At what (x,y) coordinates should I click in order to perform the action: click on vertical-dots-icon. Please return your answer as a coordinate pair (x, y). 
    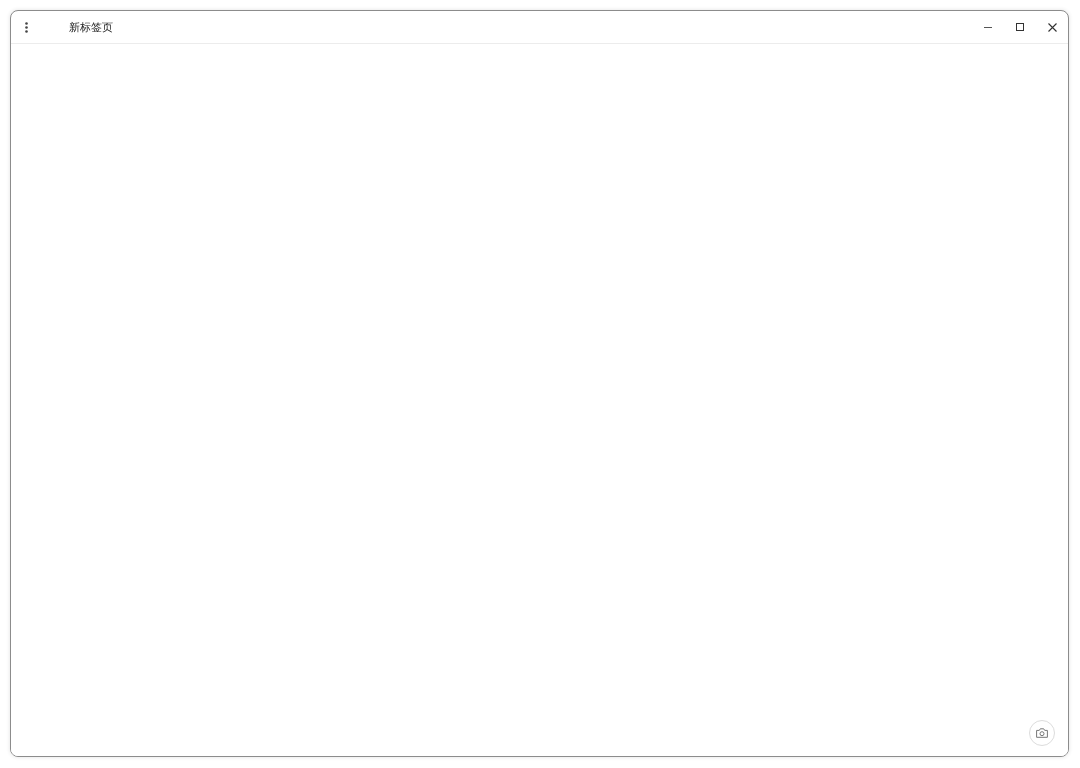
    Looking at the image, I should click on (26, 27).